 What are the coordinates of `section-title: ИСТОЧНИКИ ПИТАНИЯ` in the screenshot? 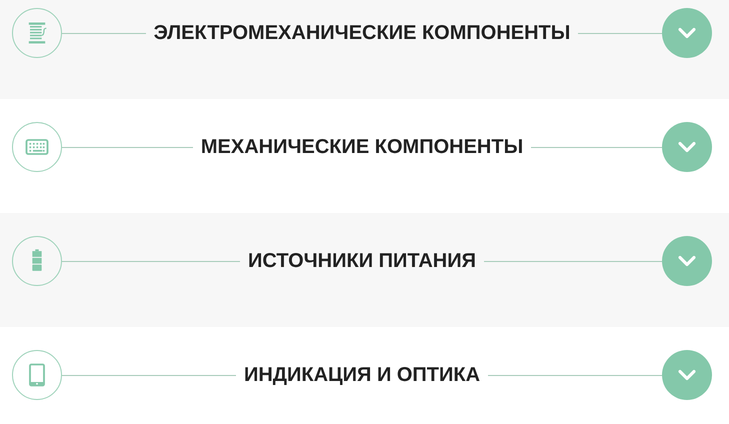 It's located at (362, 261).